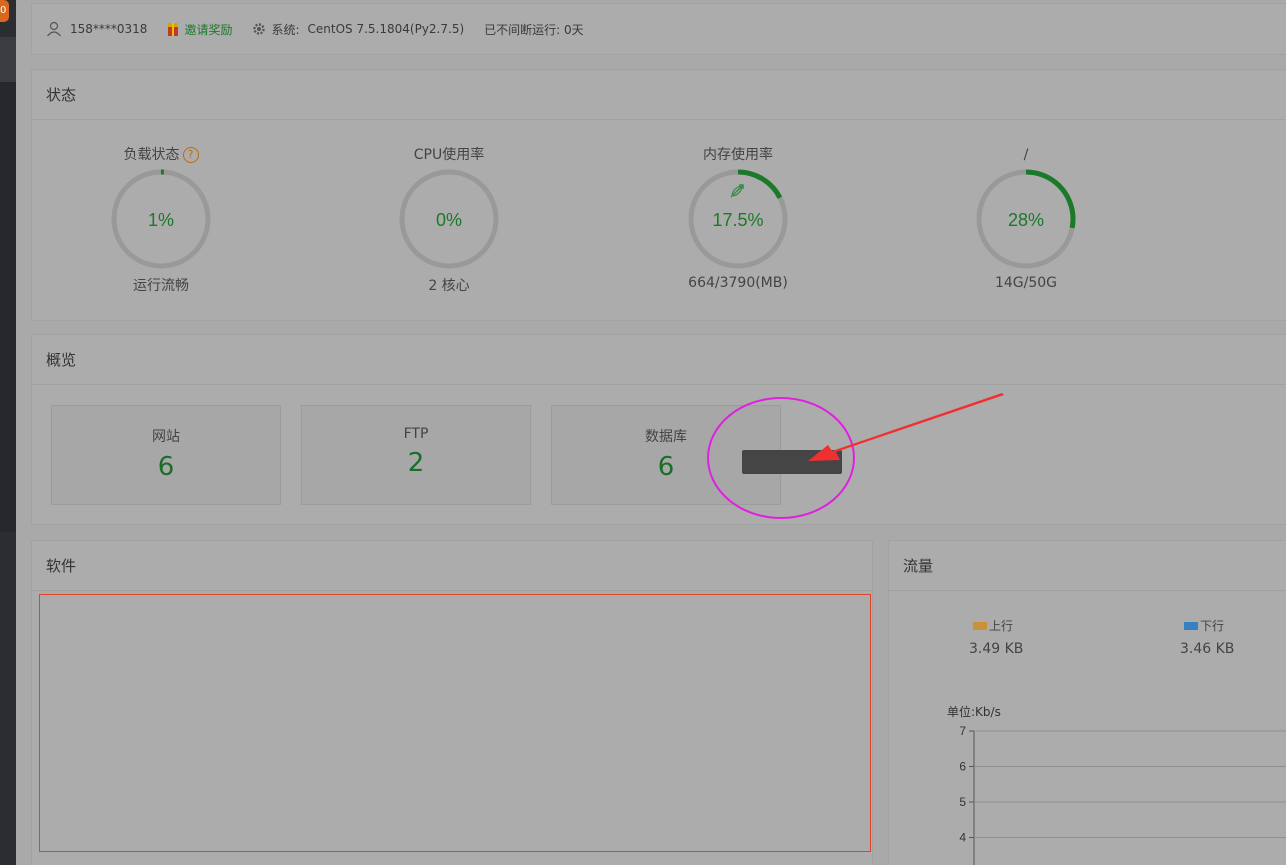  I want to click on cpu-gauge: CPU使用率 0% 2 核心, so click(449, 219).